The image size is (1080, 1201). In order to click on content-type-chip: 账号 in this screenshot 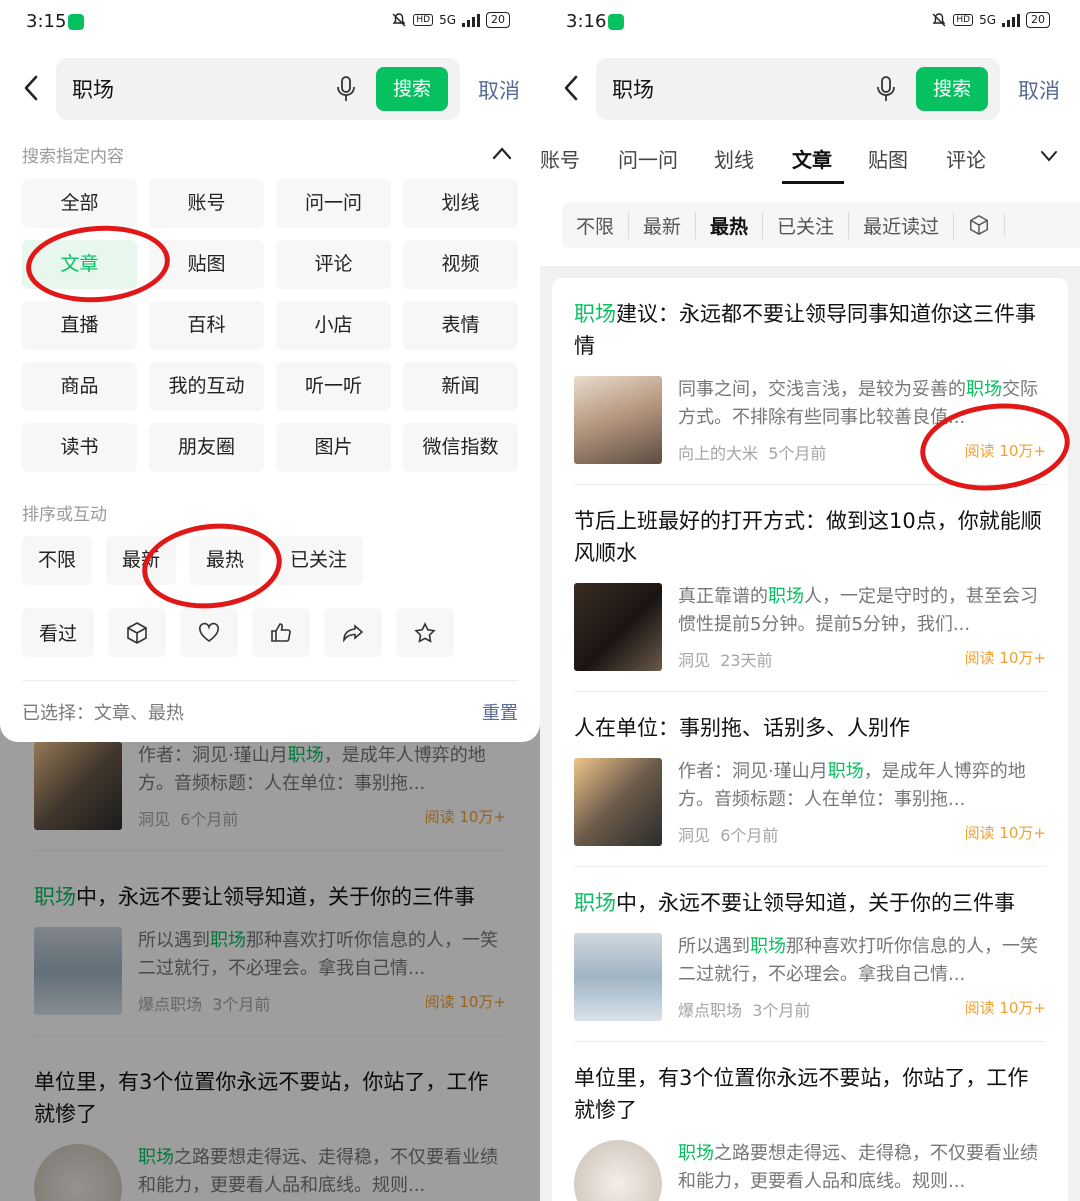, I will do `click(206, 203)`.